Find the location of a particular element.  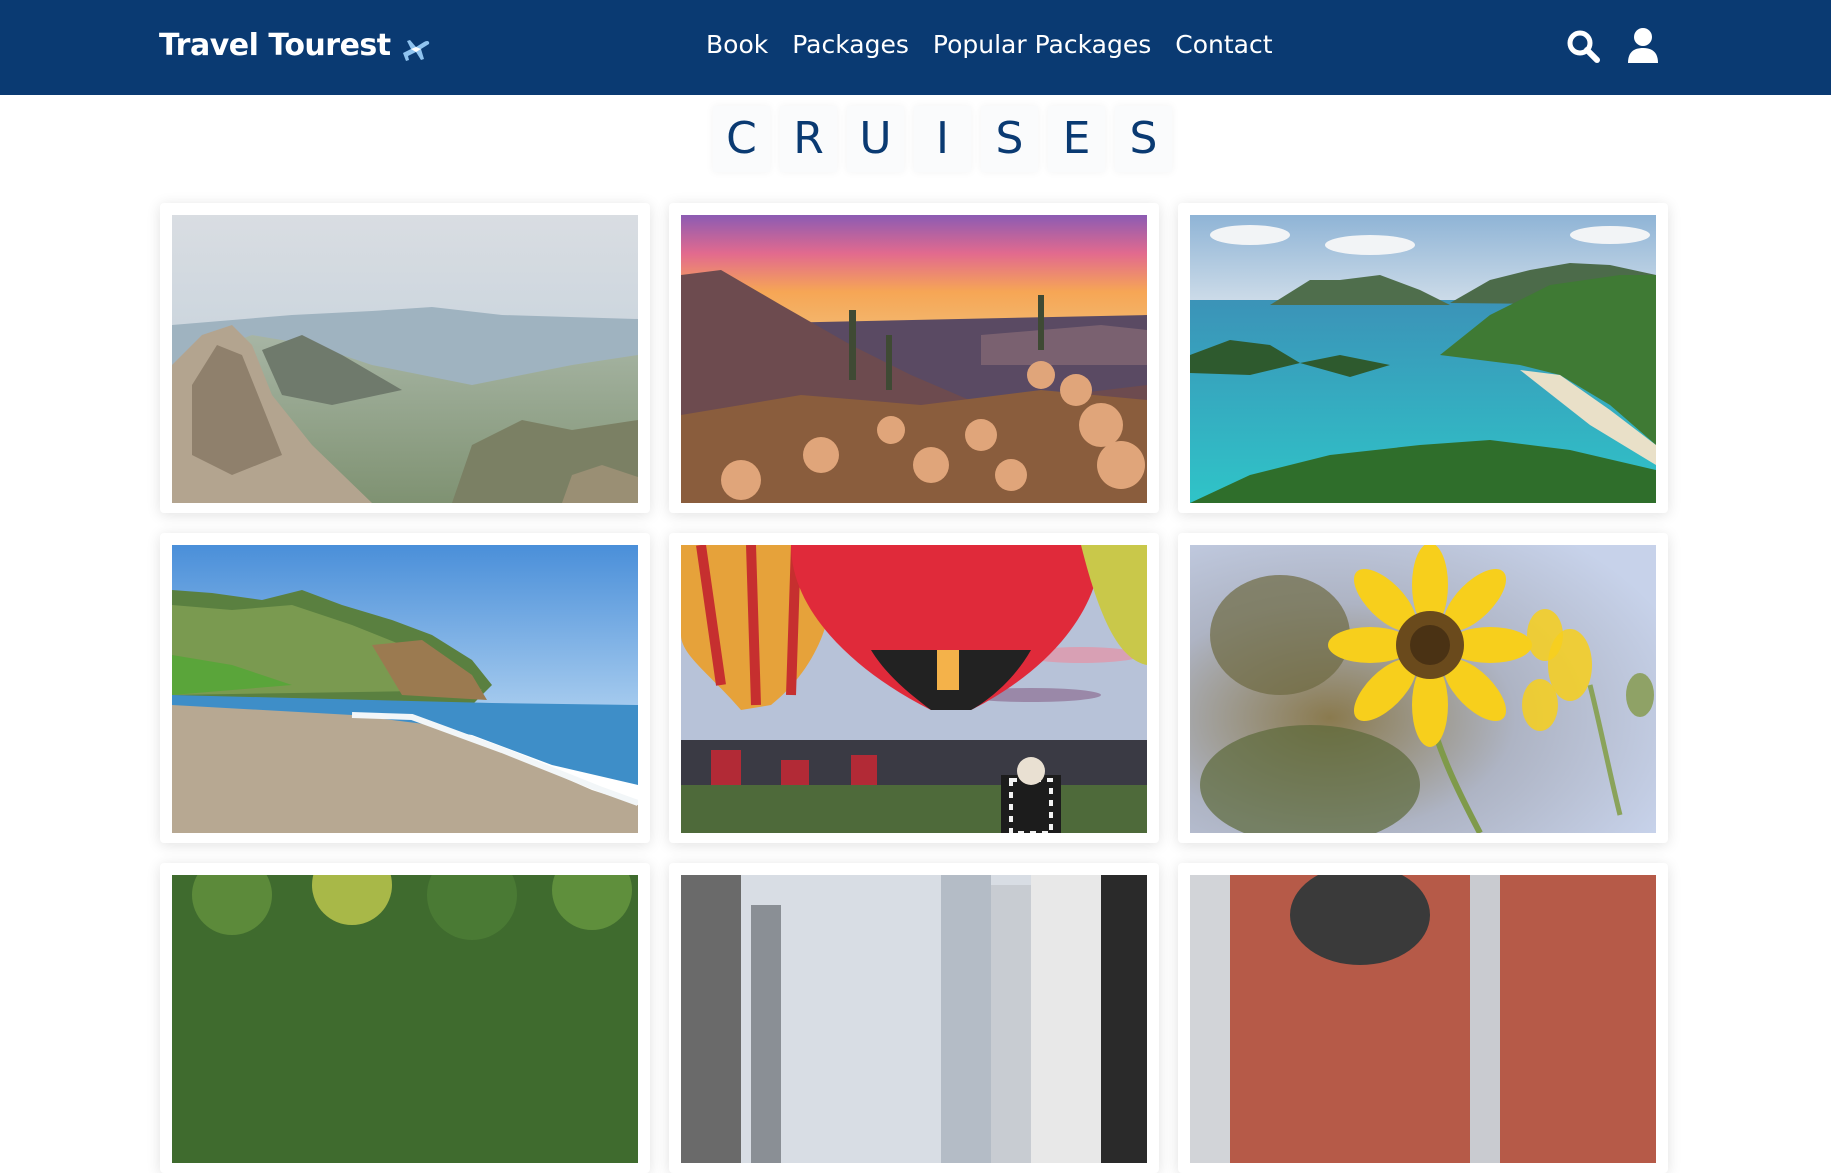

heading-letter: I is located at coordinates (942, 139).